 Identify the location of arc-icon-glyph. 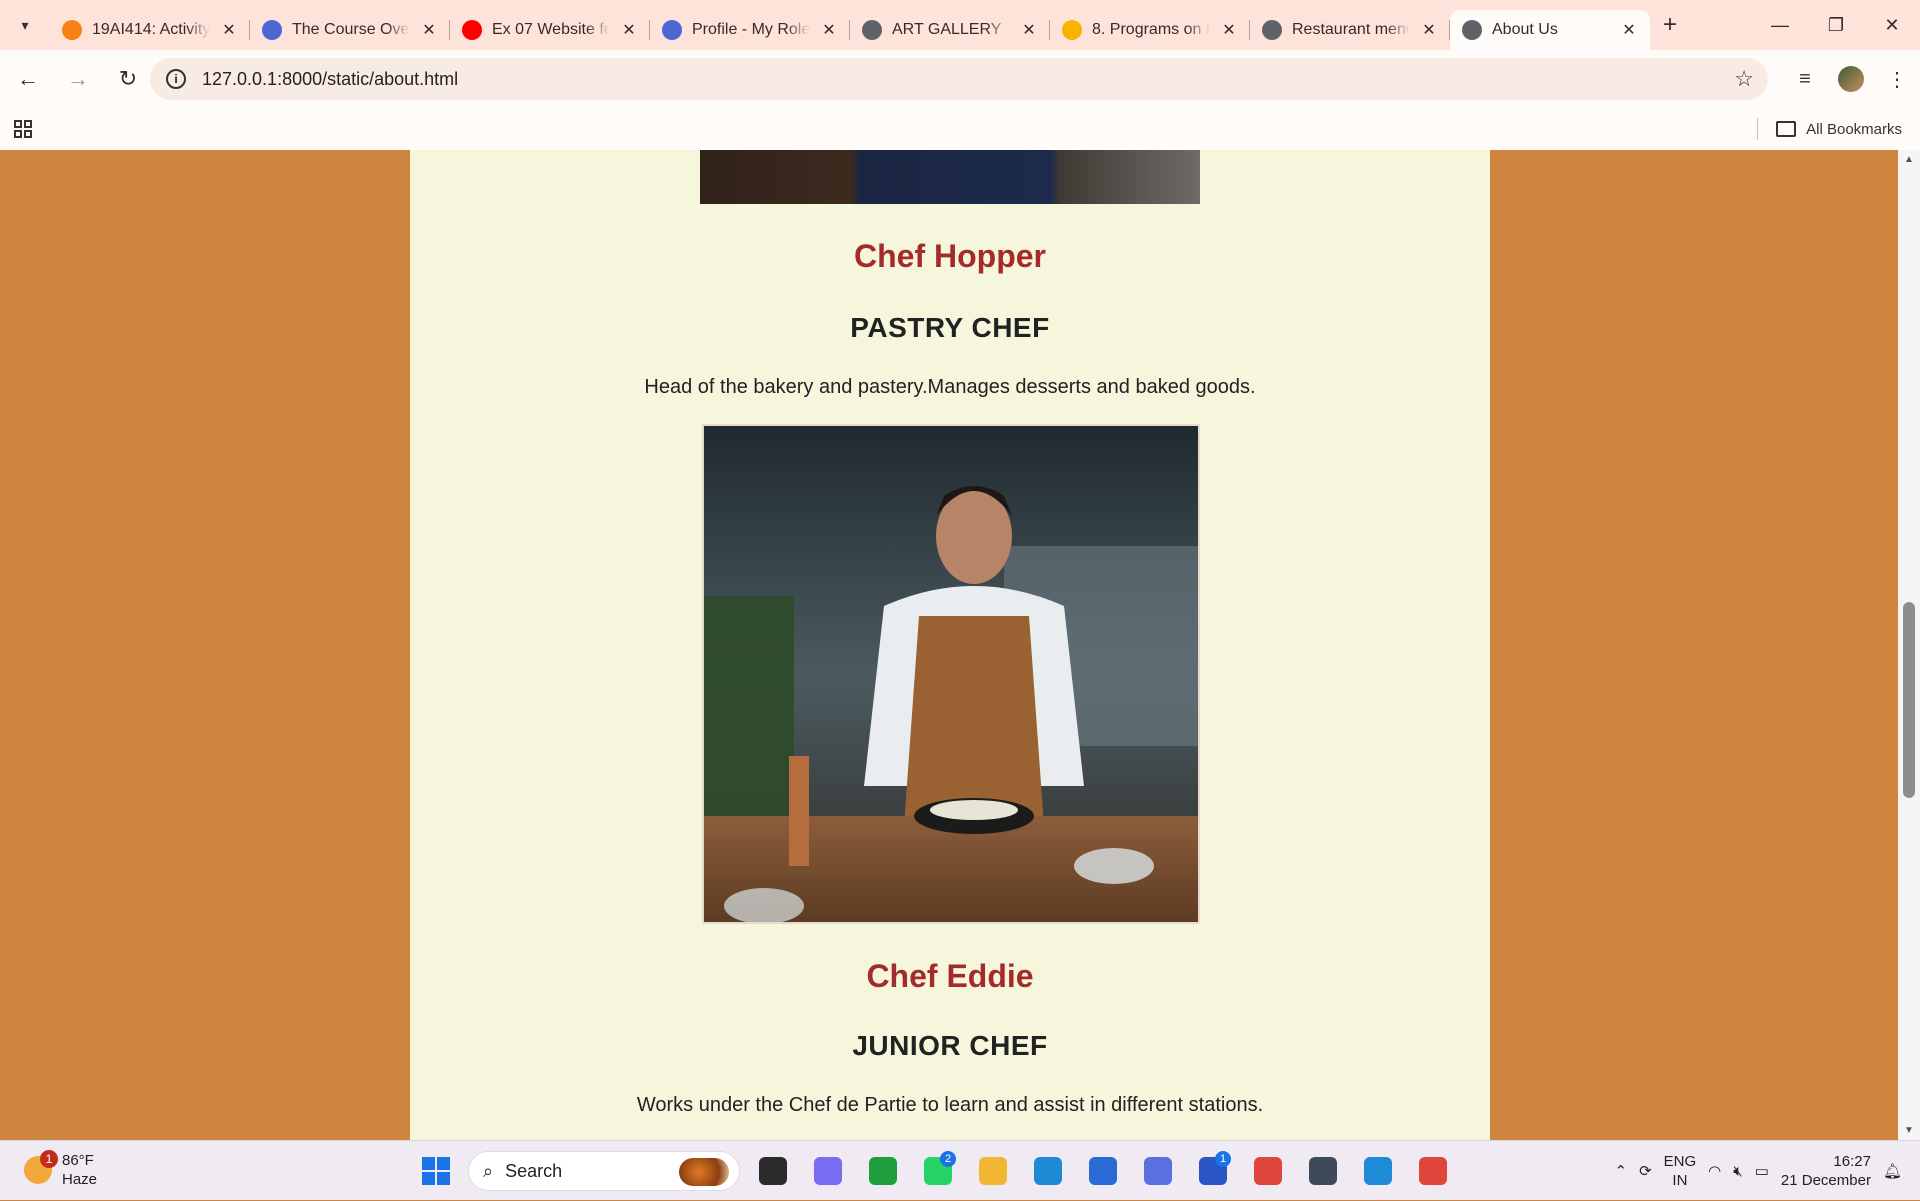
(1158, 1171).